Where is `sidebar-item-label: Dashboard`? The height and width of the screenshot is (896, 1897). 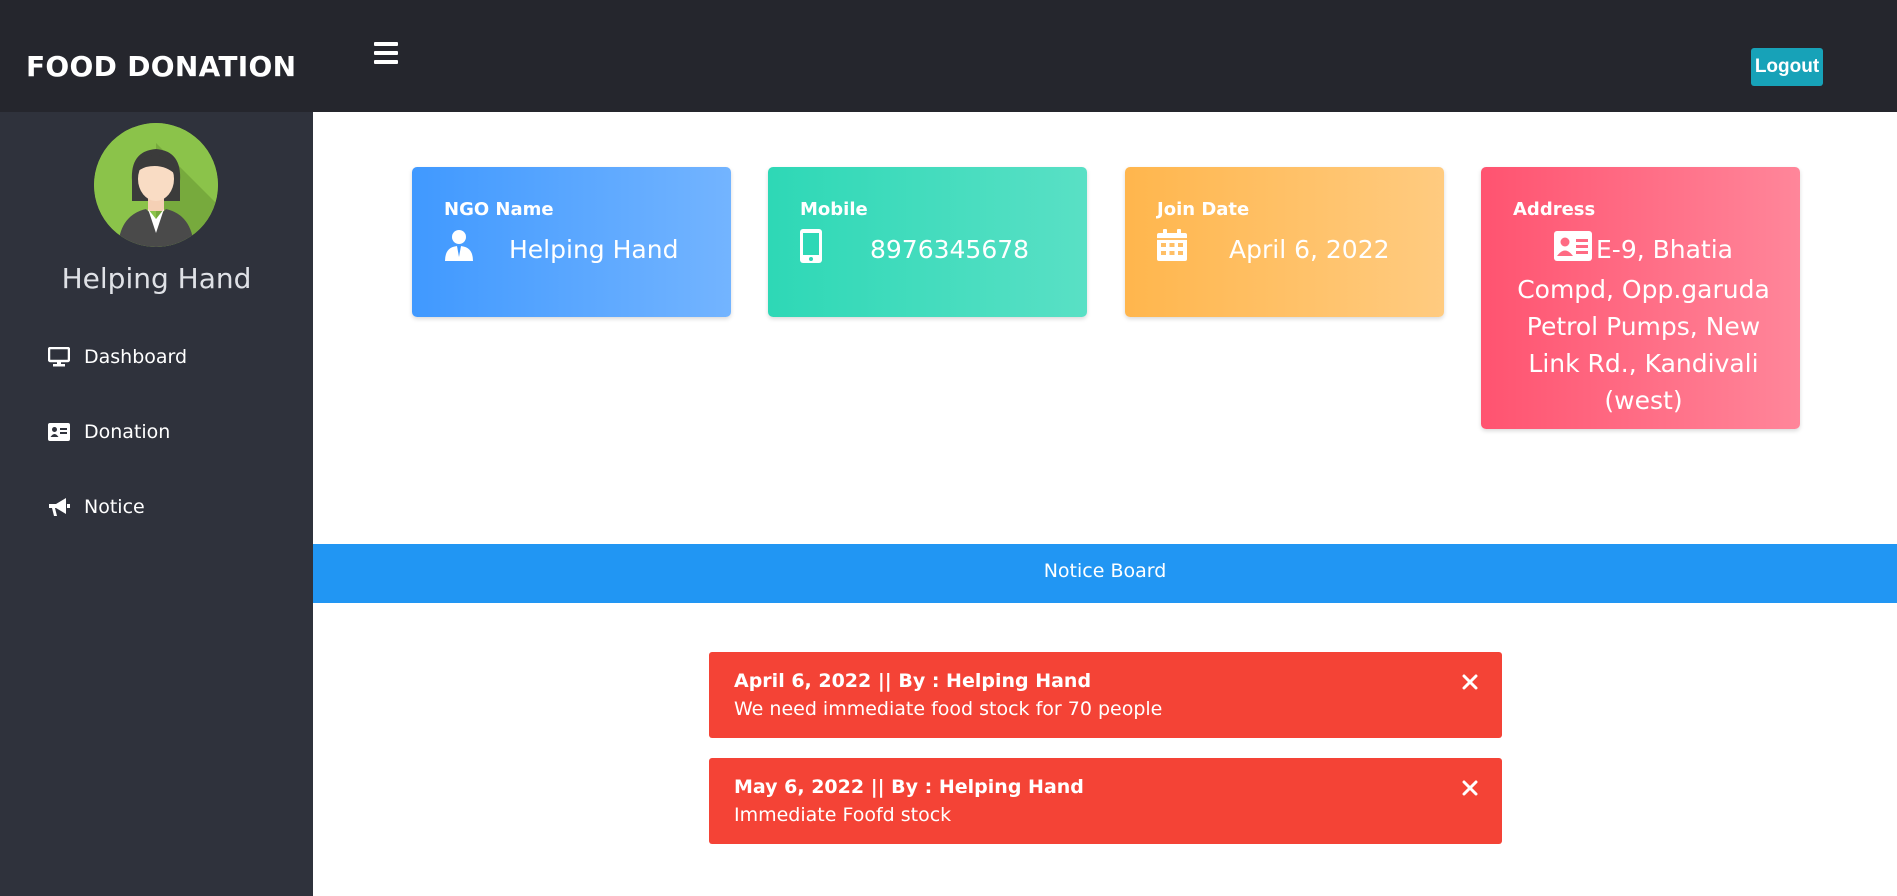 sidebar-item-label: Dashboard is located at coordinates (136, 357).